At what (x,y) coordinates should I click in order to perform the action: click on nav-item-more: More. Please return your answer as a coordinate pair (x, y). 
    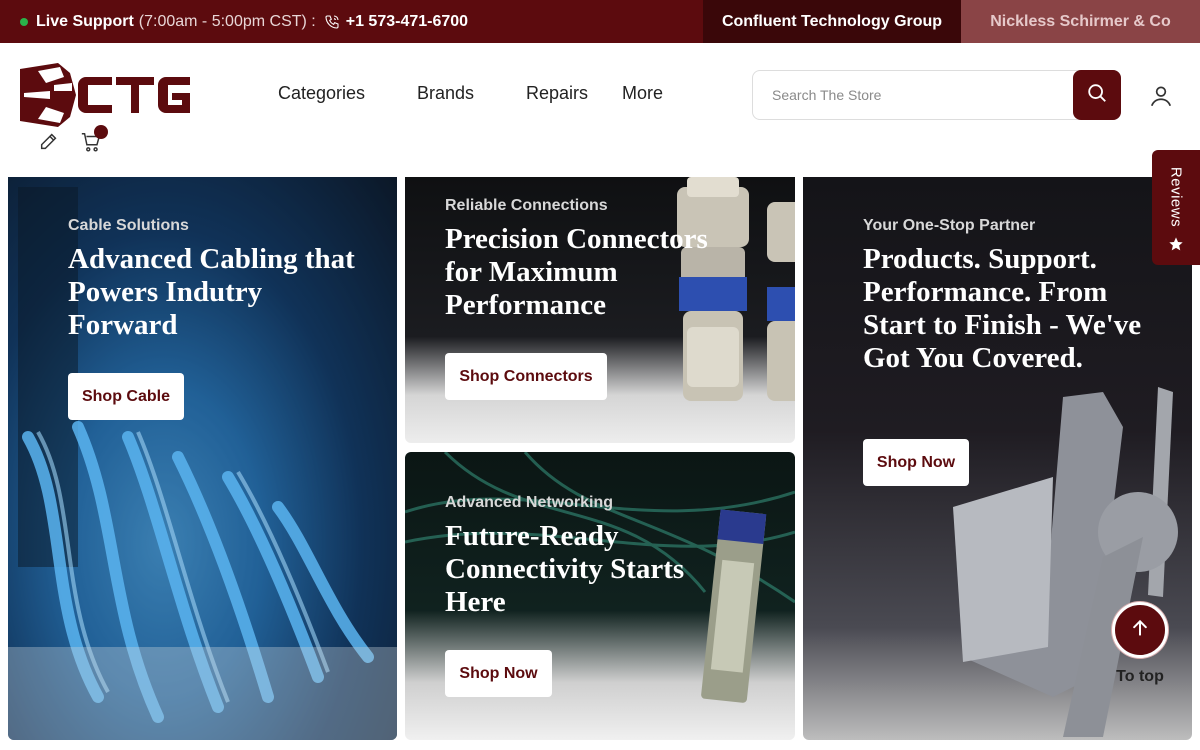
    Looking at the image, I should click on (642, 93).